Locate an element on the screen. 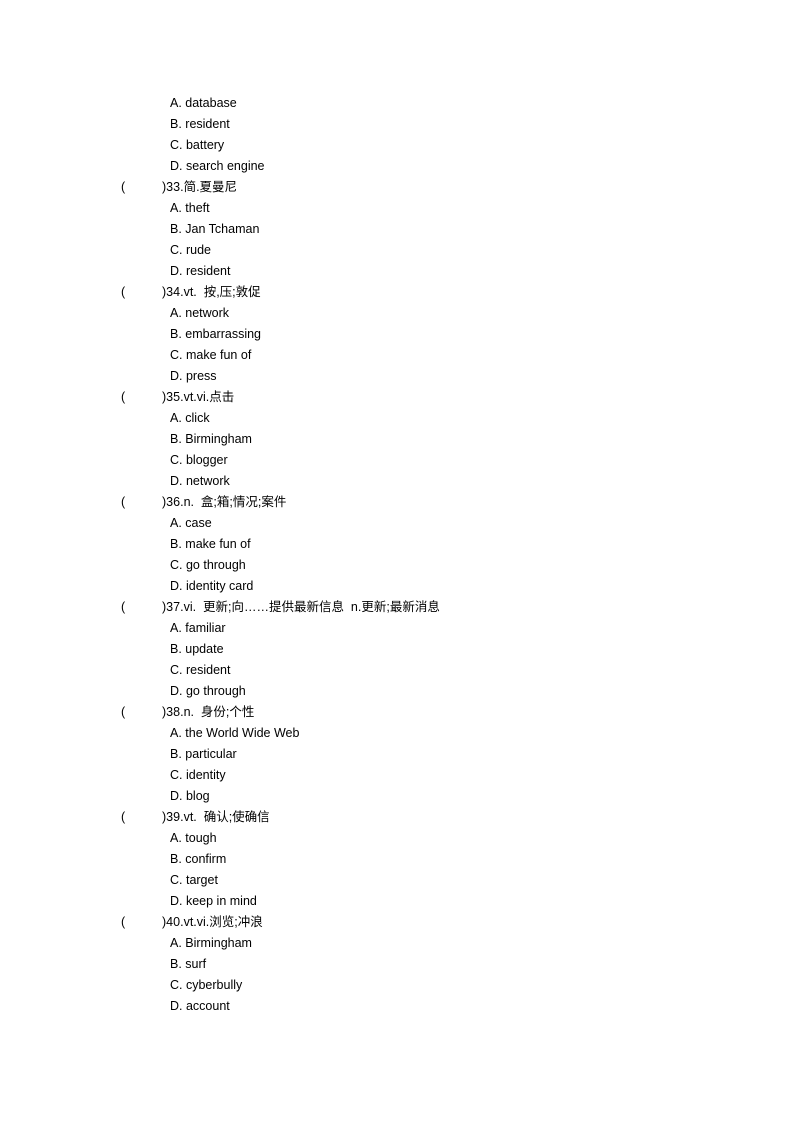 The width and height of the screenshot is (794, 1123). option-line: A. tough is located at coordinates (397, 838).